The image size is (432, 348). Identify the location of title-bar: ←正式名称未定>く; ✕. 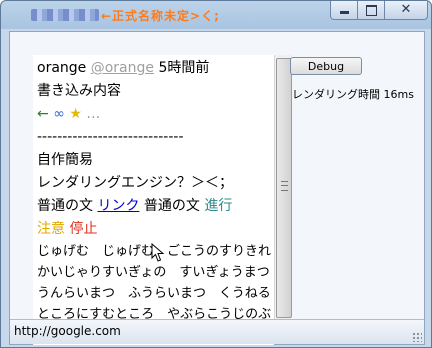
(216, 15).